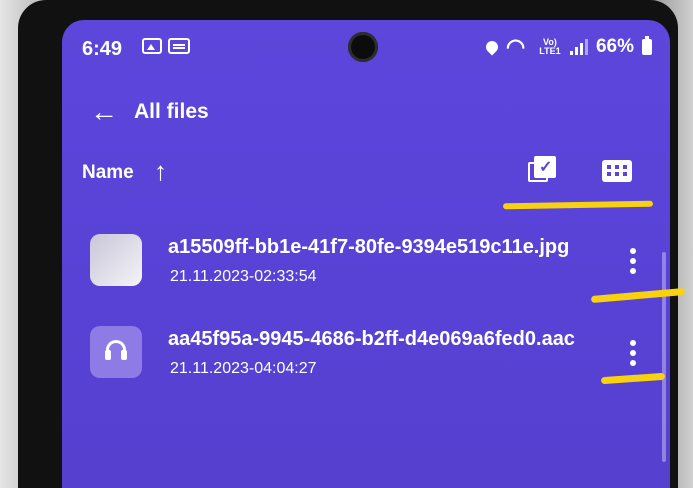 This screenshot has height=488, width=693. Describe the element at coordinates (567, 47) in the screenshot. I see `status-right-group: Vo) LTE1 66%` at that location.